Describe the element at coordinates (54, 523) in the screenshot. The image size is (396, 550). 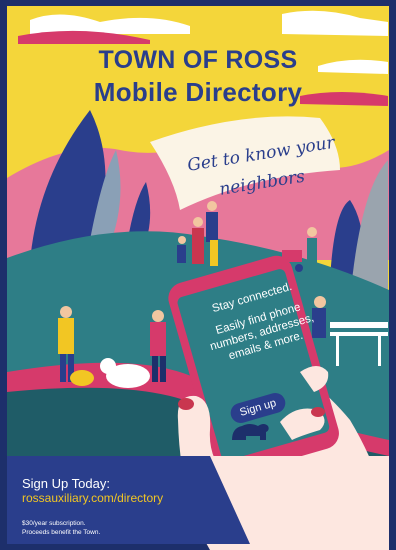
I see `subscription-price: $30/year subscription.` at that location.